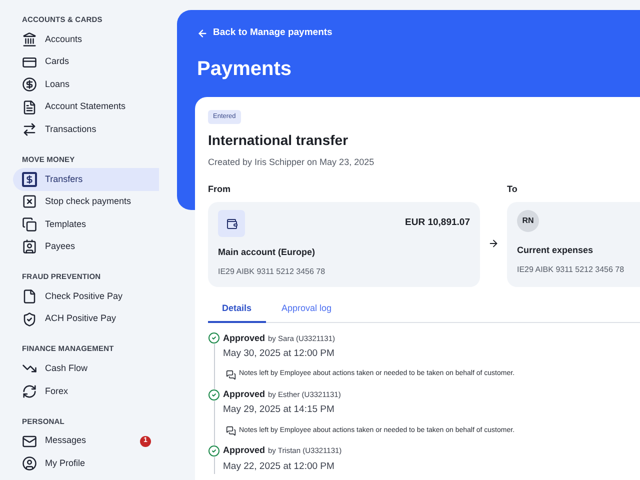 Image resolution: width=640 pixels, height=480 pixels. What do you see at coordinates (29, 441) in the screenshot?
I see `mail-icon` at bounding box center [29, 441].